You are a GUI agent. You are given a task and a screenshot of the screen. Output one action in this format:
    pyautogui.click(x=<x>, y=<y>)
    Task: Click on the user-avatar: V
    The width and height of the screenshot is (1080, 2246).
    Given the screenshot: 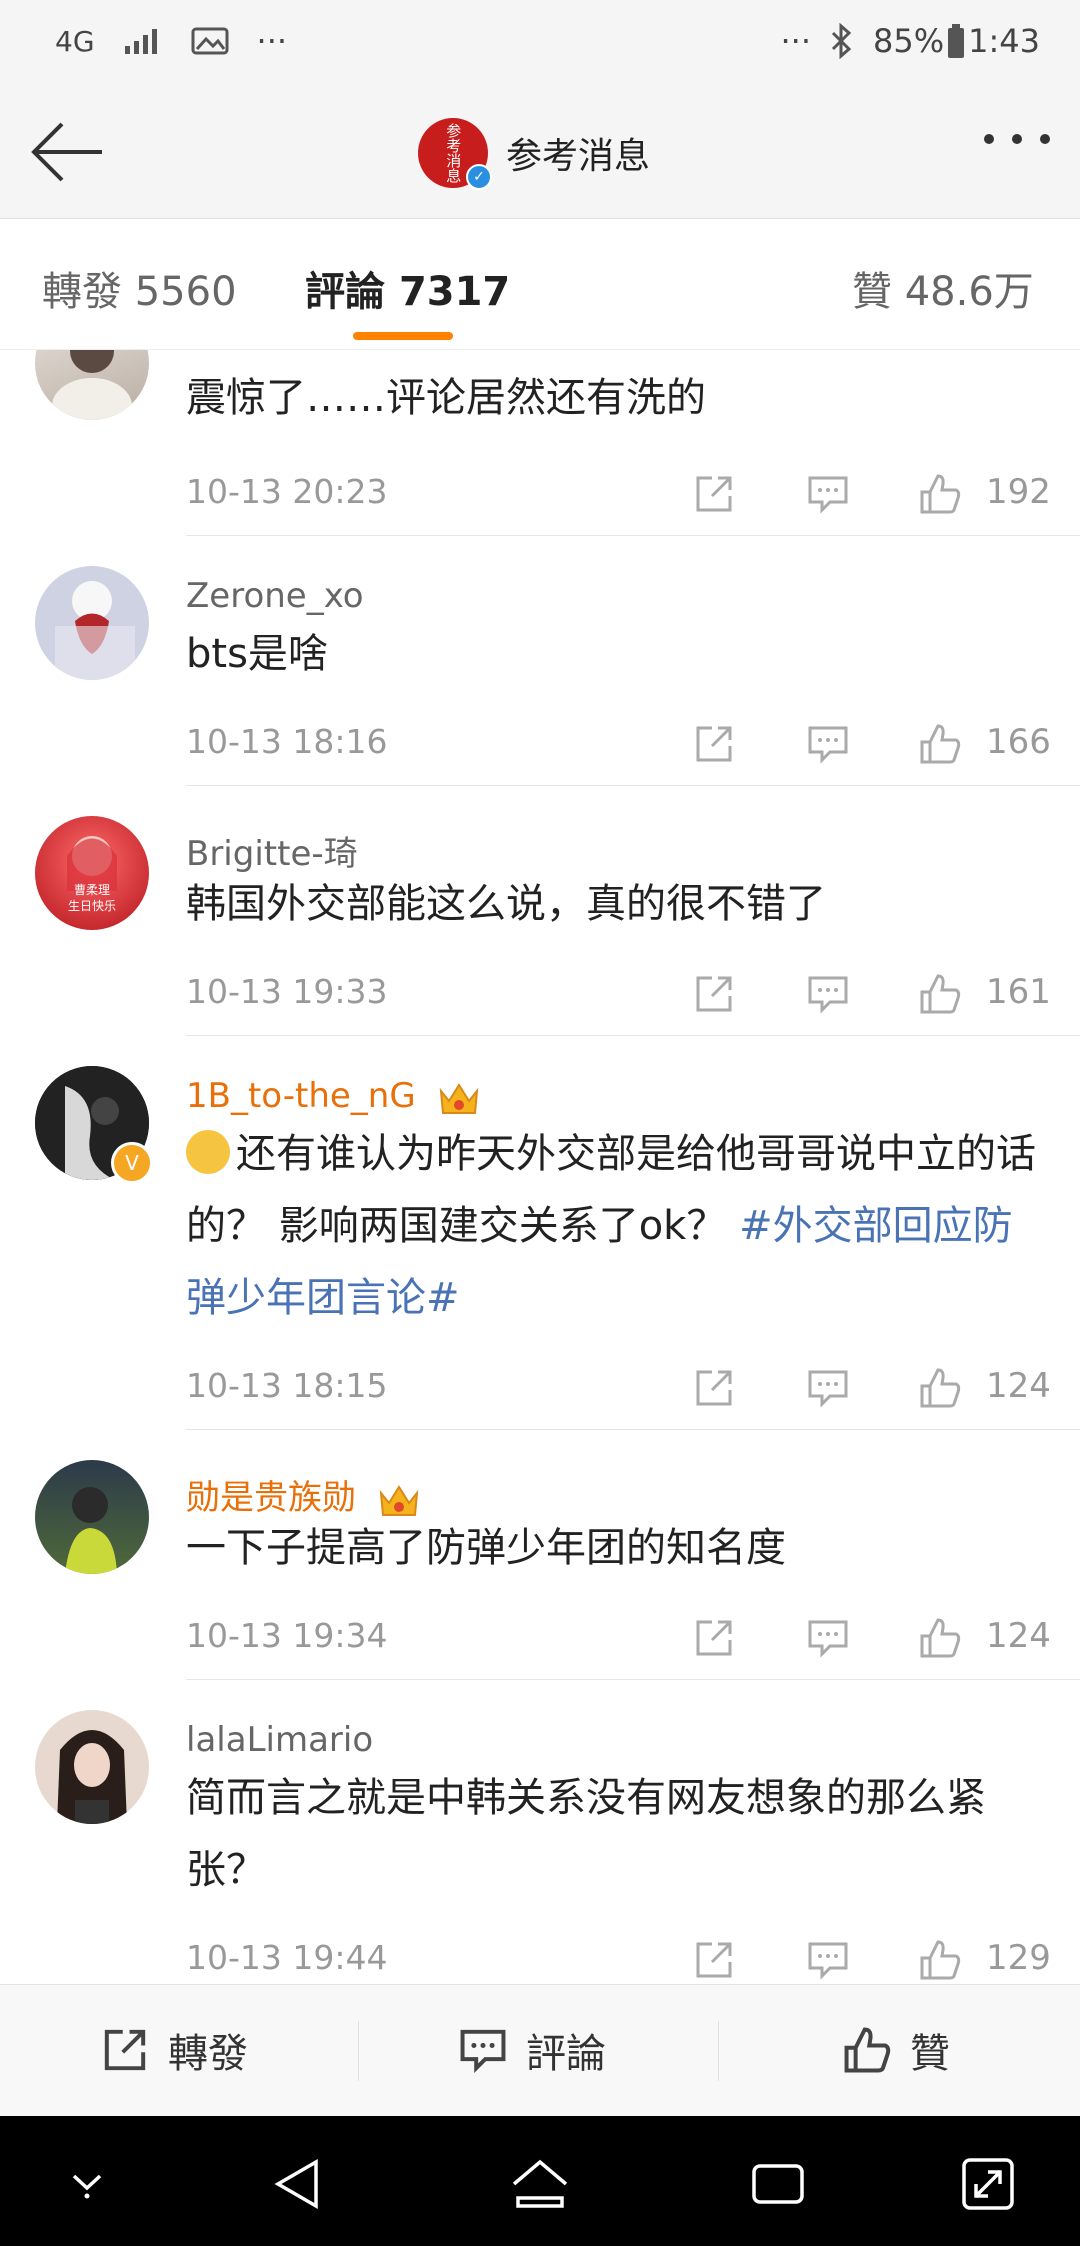 What is the action you would take?
    pyautogui.click(x=94, y=1125)
    